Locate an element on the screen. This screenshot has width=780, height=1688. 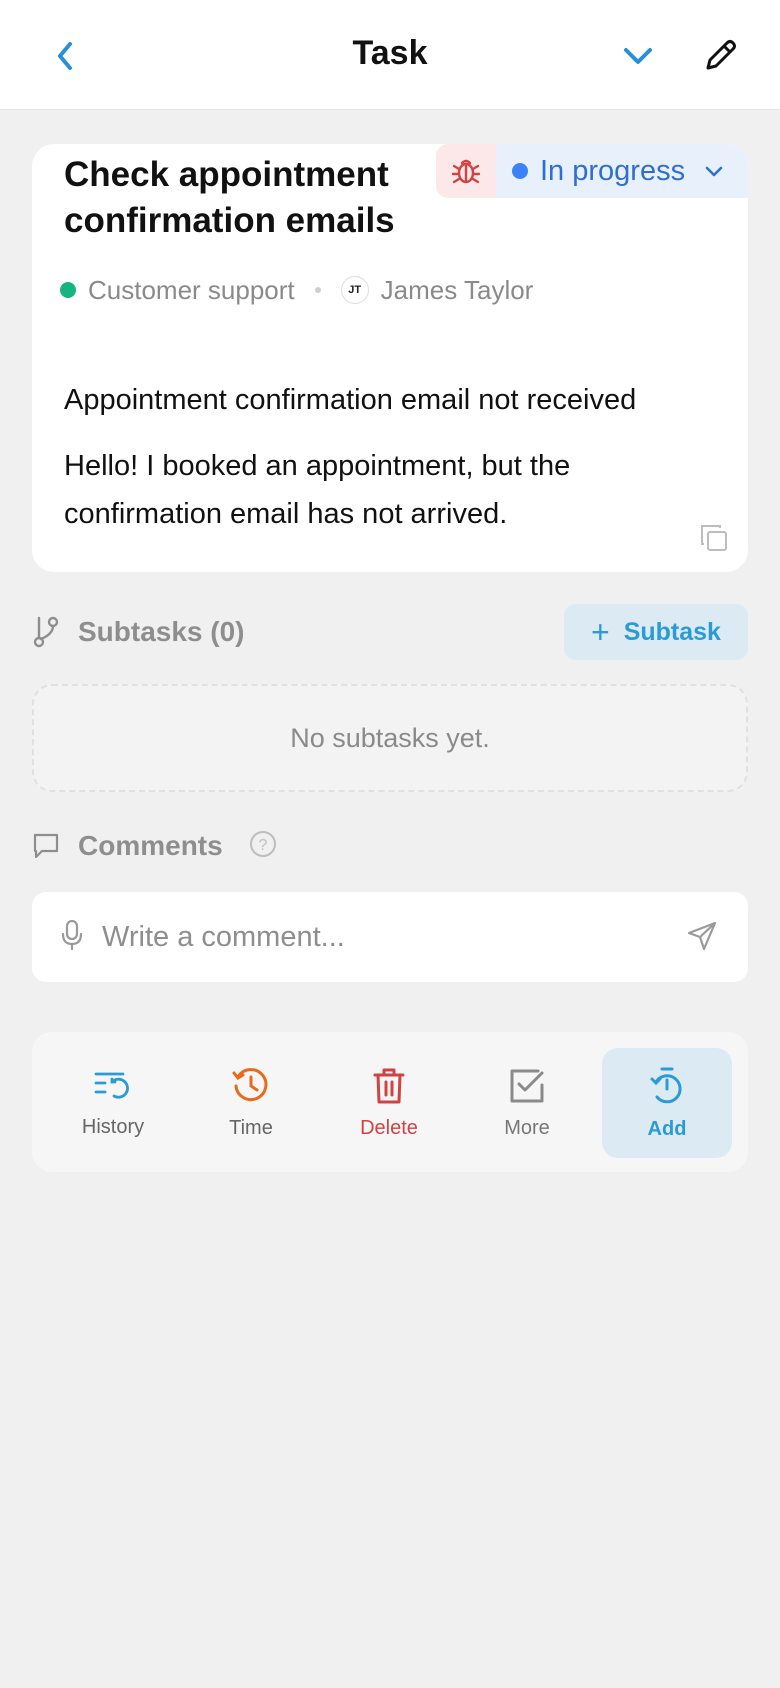
comment-composer is located at coordinates (390, 937).